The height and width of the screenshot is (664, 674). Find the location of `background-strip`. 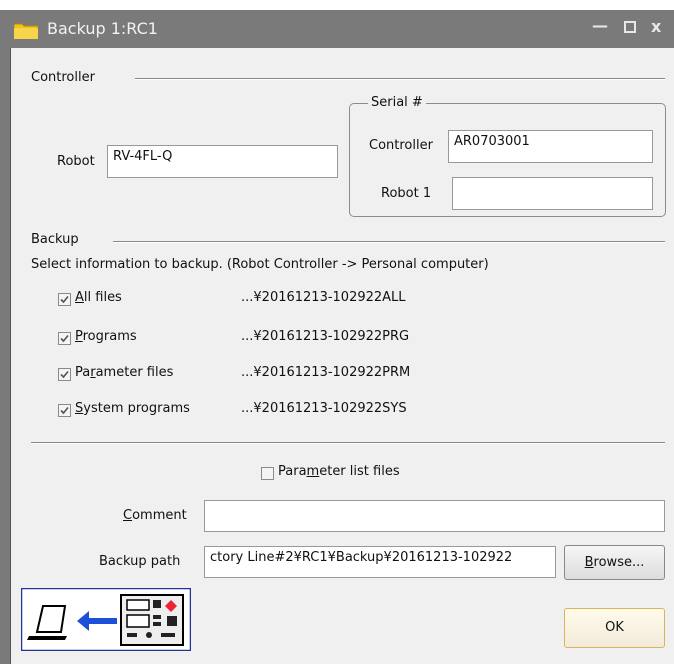

background-strip is located at coordinates (337, 5).